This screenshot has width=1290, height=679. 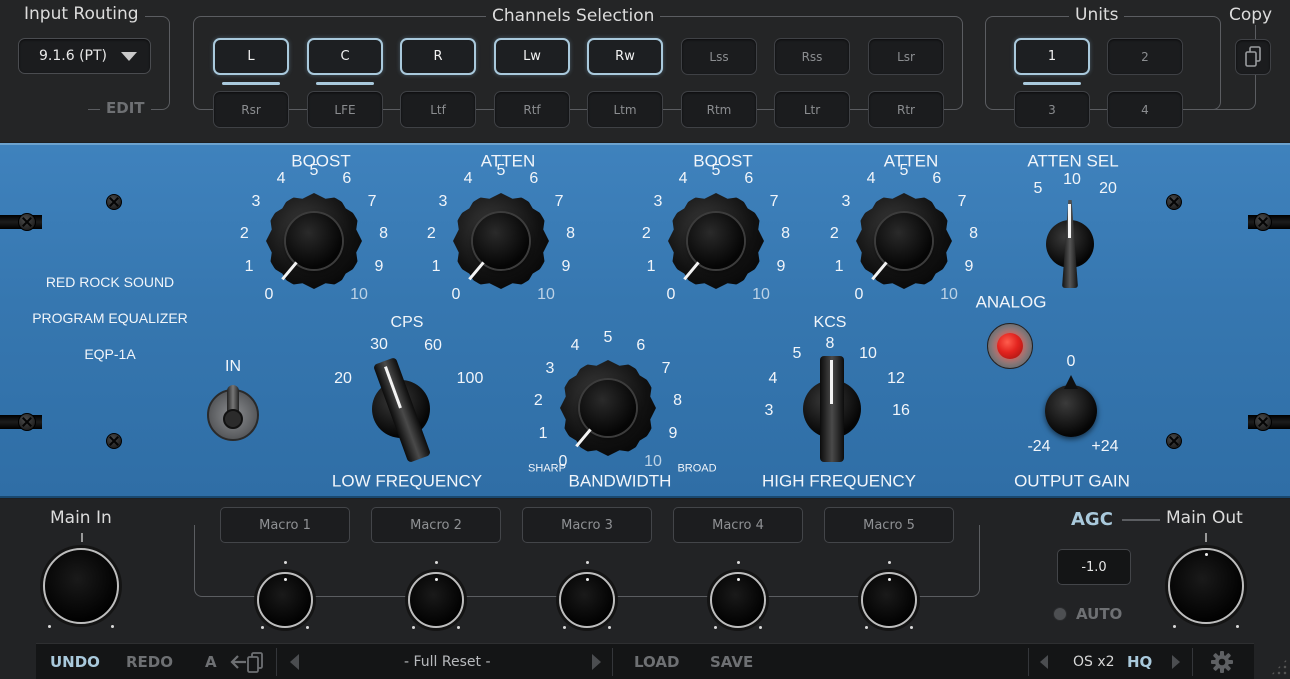 What do you see at coordinates (1052, 56) in the screenshot?
I see `unit-button-1: 1` at bounding box center [1052, 56].